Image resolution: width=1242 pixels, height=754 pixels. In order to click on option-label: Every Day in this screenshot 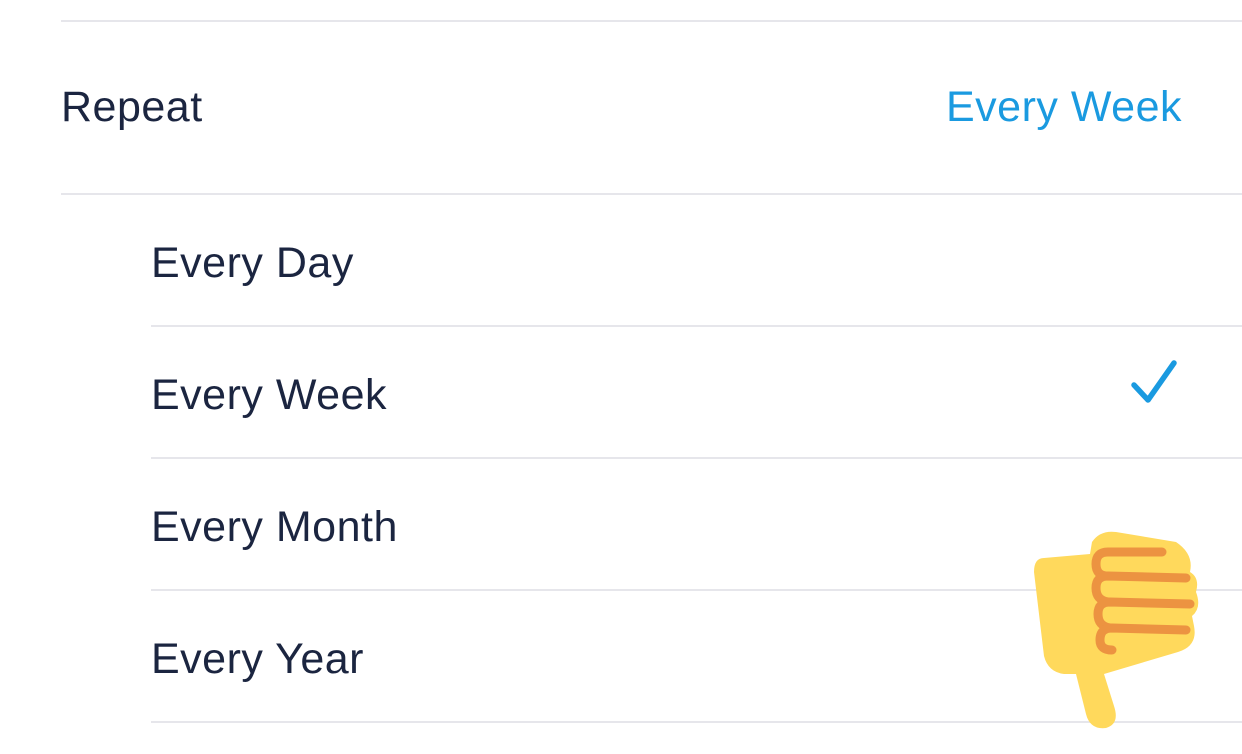, I will do `click(252, 263)`.